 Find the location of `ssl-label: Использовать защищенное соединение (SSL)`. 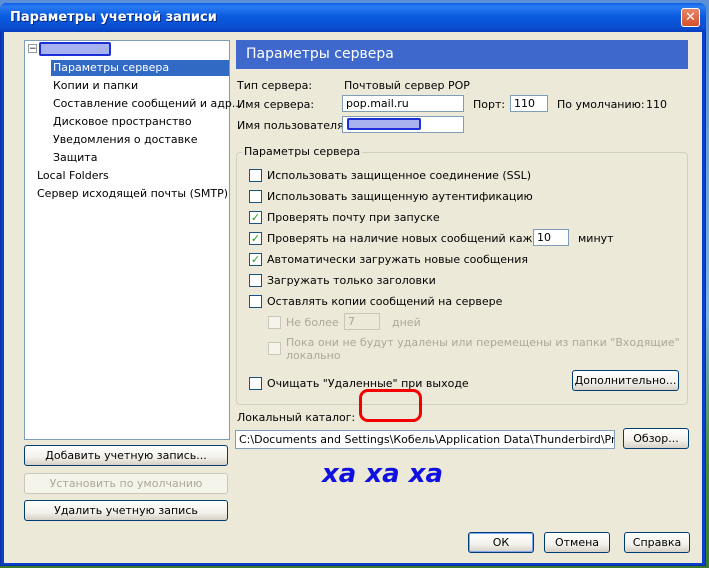

ssl-label: Использовать защищенное соединение (SSL) is located at coordinates (399, 175).